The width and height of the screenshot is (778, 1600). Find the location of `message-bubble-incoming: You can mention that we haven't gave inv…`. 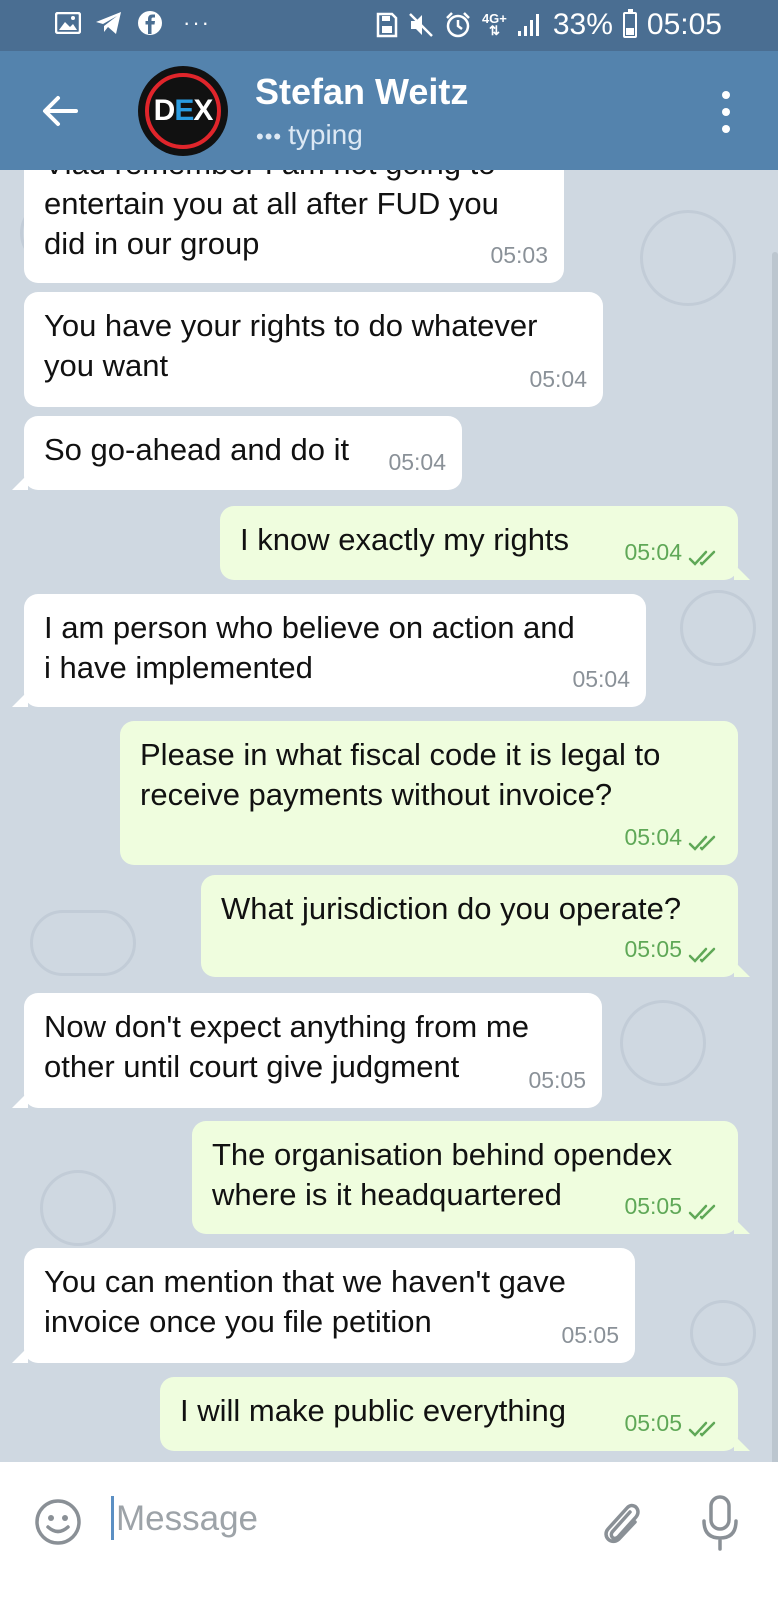

message-bubble-incoming: You can mention that we haven't gave inv… is located at coordinates (323, 1305).